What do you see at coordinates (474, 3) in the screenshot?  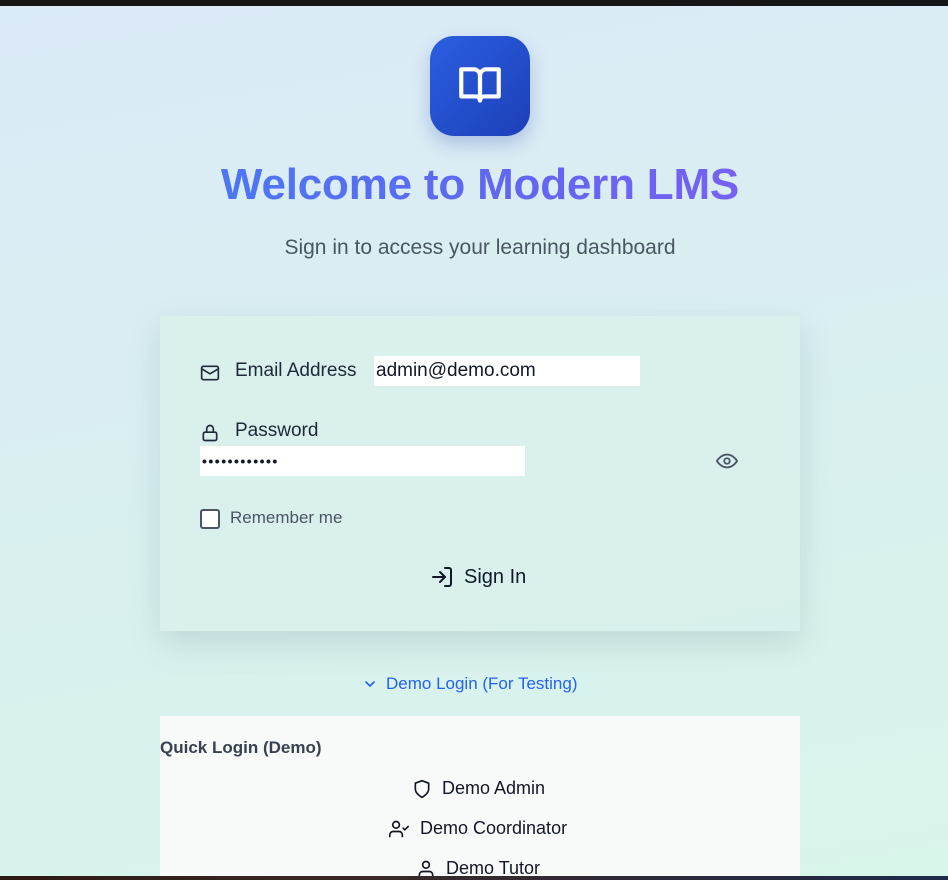 I see `window-top-edge` at bounding box center [474, 3].